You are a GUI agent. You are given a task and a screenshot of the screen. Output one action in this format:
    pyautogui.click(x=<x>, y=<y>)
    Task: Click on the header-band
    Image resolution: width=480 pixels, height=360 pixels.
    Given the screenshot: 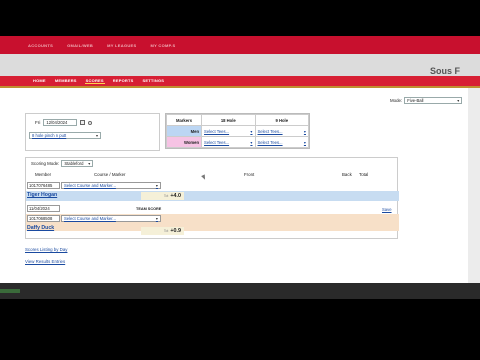 What is the action you would take?
    pyautogui.click(x=240, y=65)
    